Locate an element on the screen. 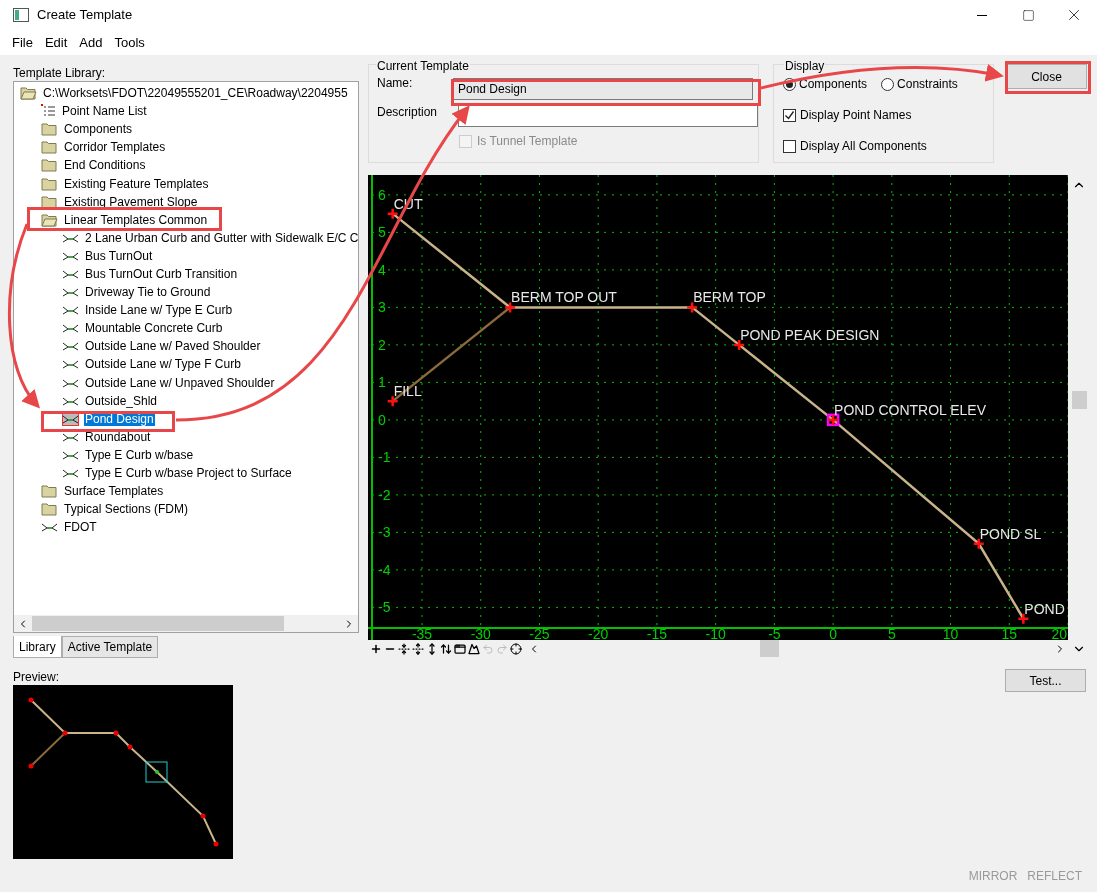 This screenshot has height=892, width=1097. y-tick-label: 3 is located at coordinates (382, 307).